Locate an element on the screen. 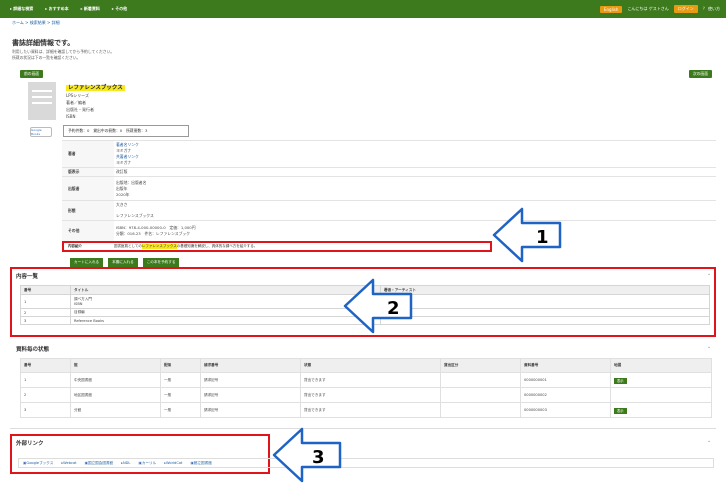 The width and height of the screenshot is (726, 496). external-link: ▣Googleブックス is located at coordinates (38, 463).